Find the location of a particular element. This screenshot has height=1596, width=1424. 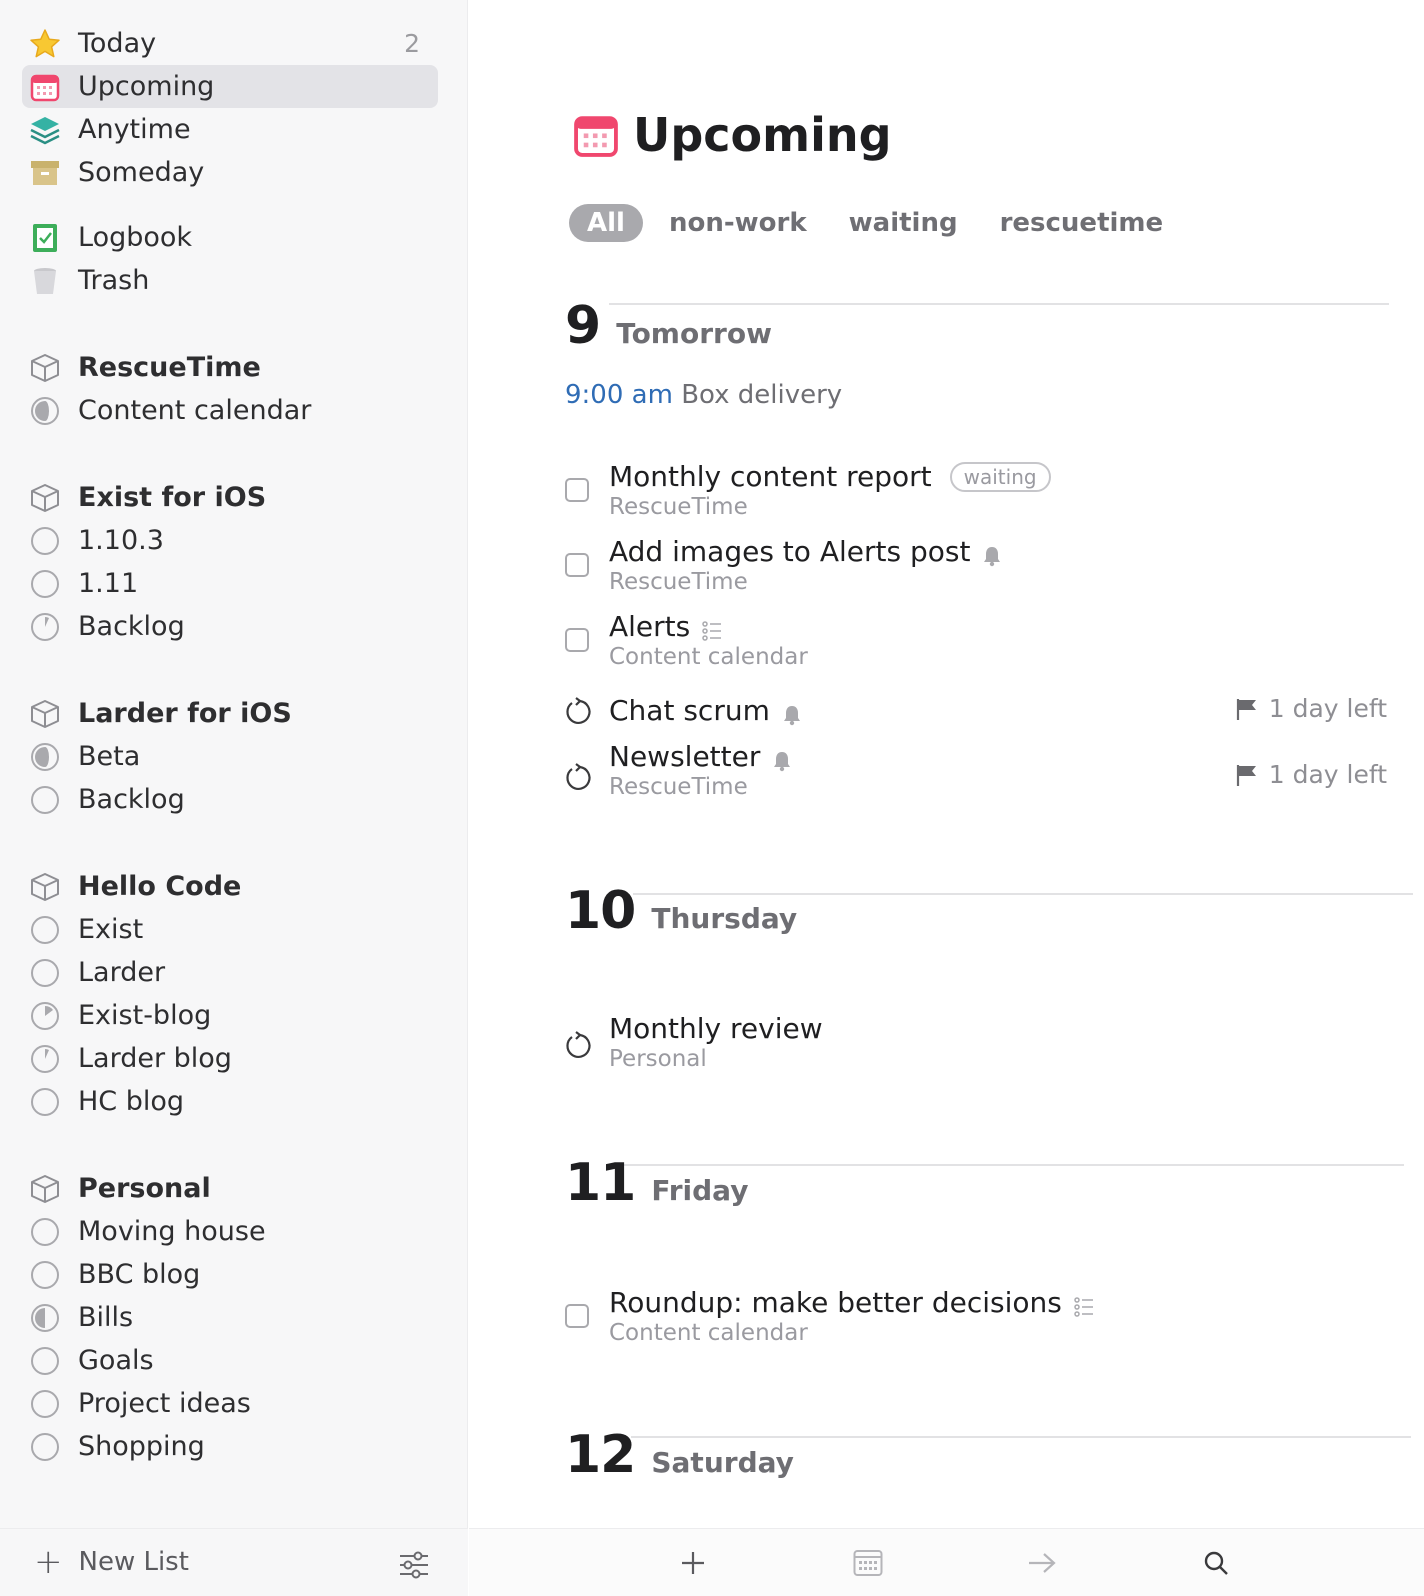

todo-project: Personal is located at coordinates (658, 1059).